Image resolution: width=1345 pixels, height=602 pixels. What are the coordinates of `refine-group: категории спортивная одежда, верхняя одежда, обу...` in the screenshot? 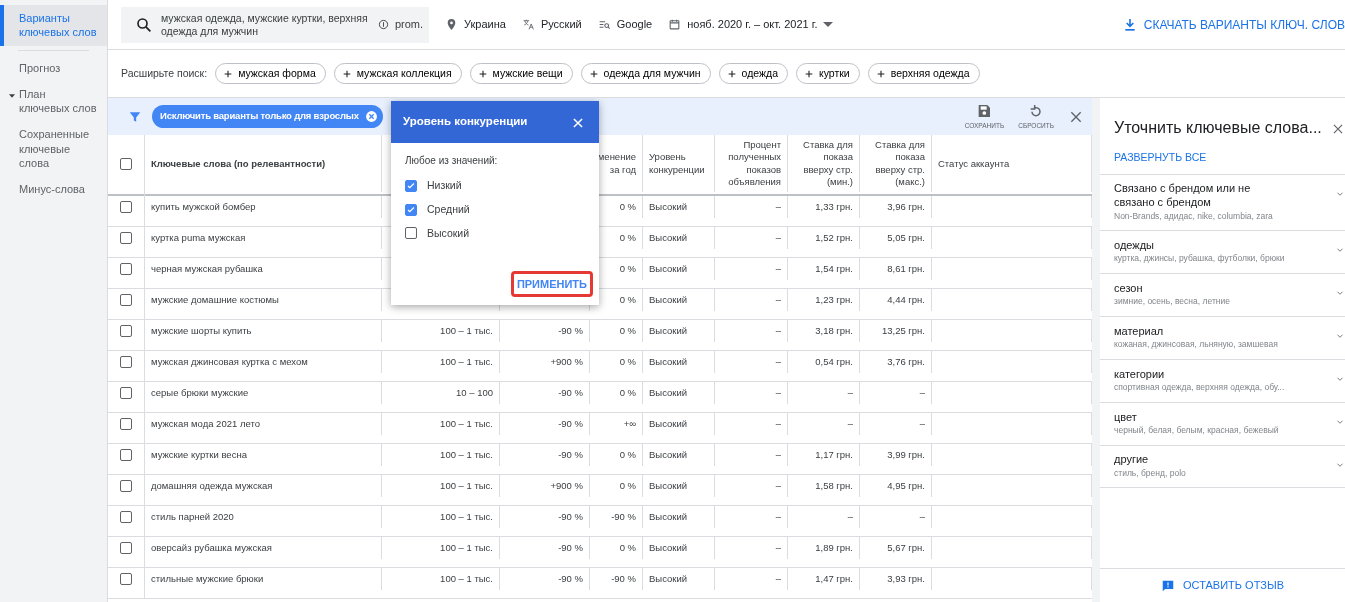 It's located at (1222, 380).